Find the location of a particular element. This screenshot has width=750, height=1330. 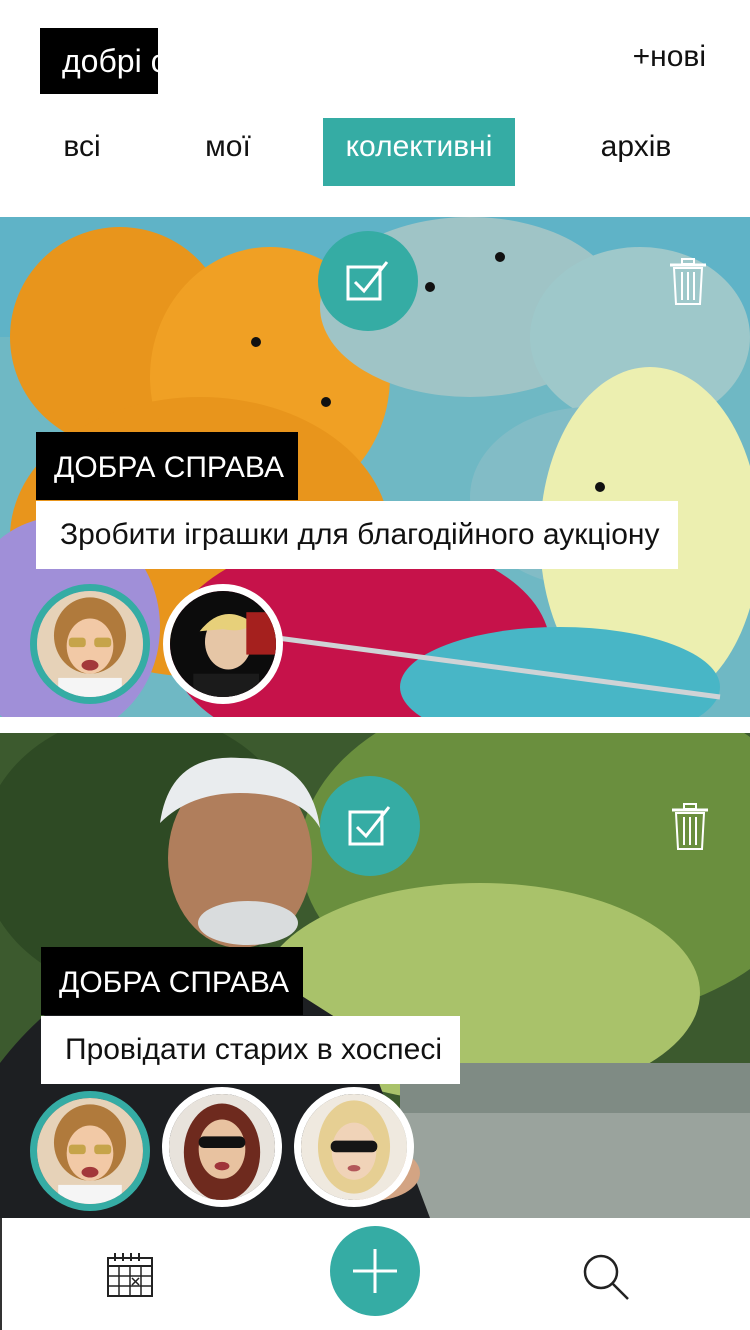

search-icon is located at coordinates (606, 1277).